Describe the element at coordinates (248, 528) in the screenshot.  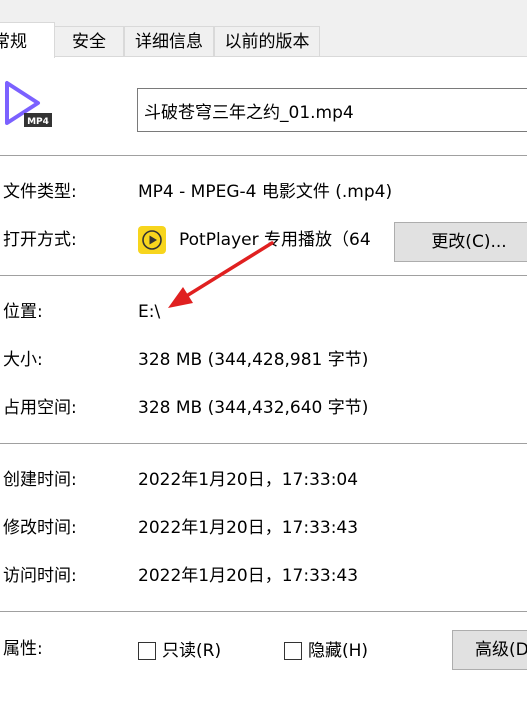
I see `modified-value: 2022年1月20日，17:33:43` at that location.